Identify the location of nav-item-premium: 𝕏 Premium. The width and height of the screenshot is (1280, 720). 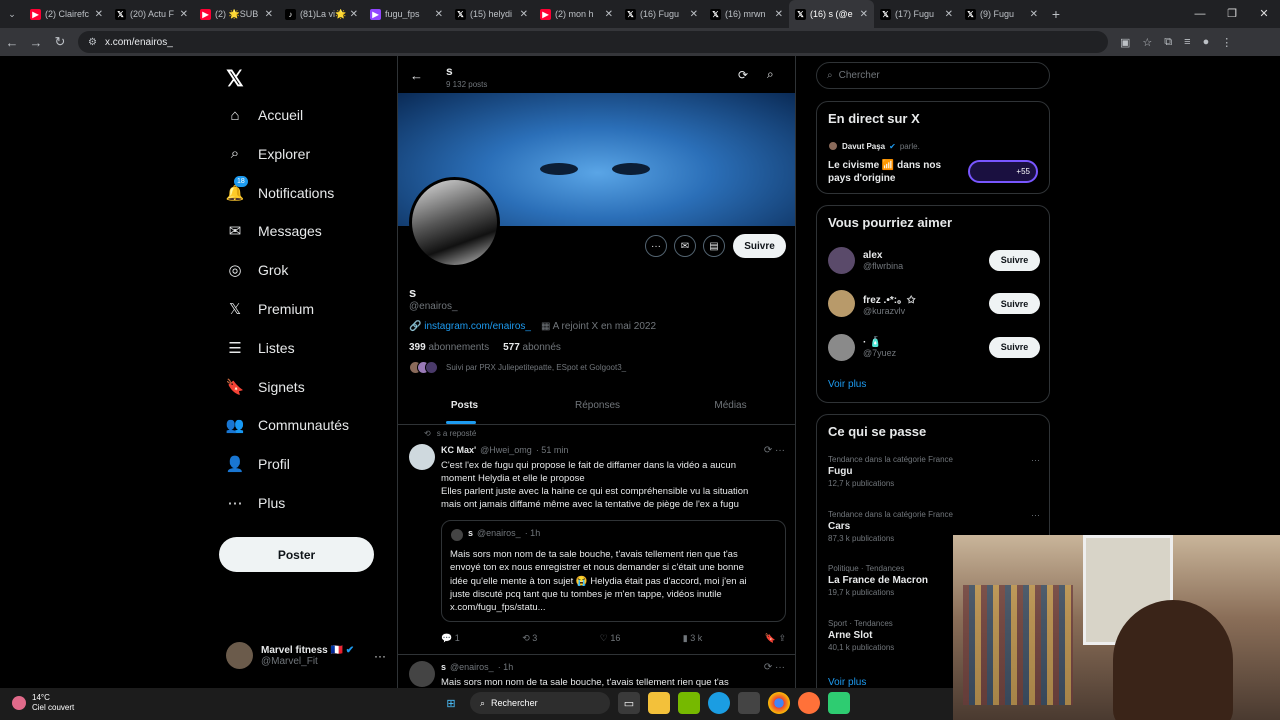
(270, 309).